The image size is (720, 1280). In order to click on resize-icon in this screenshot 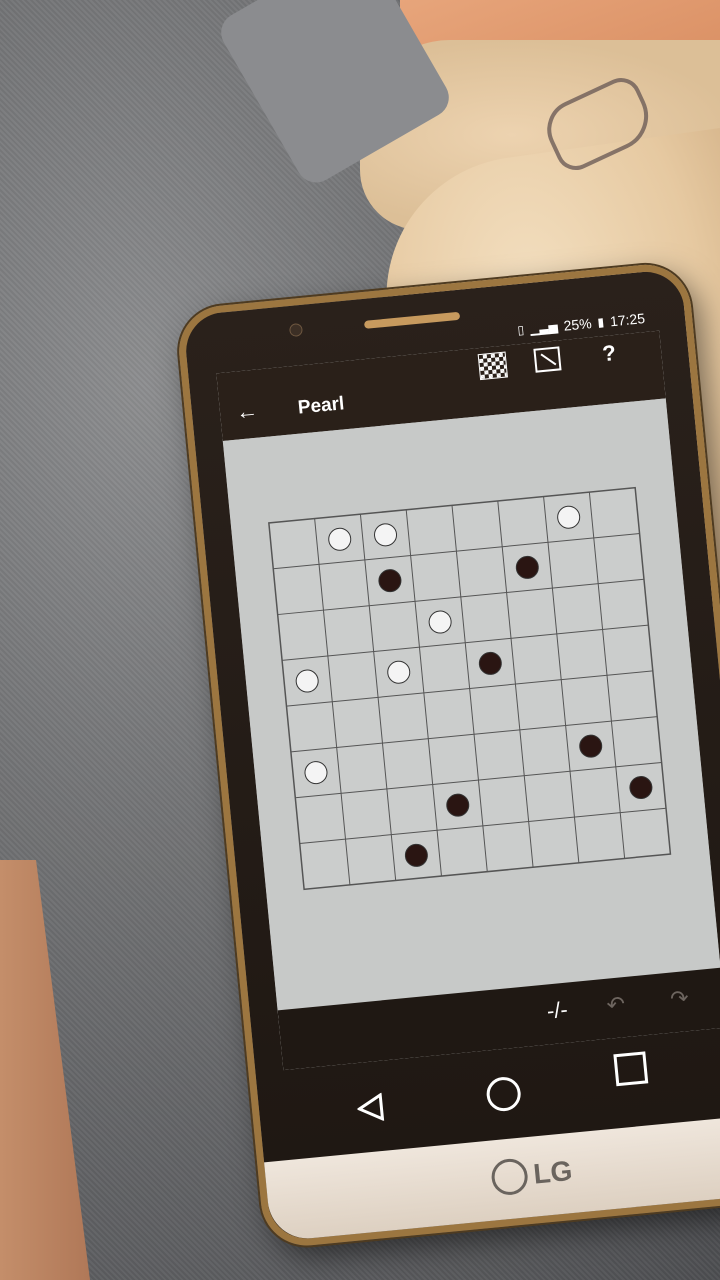, I will do `click(547, 359)`.